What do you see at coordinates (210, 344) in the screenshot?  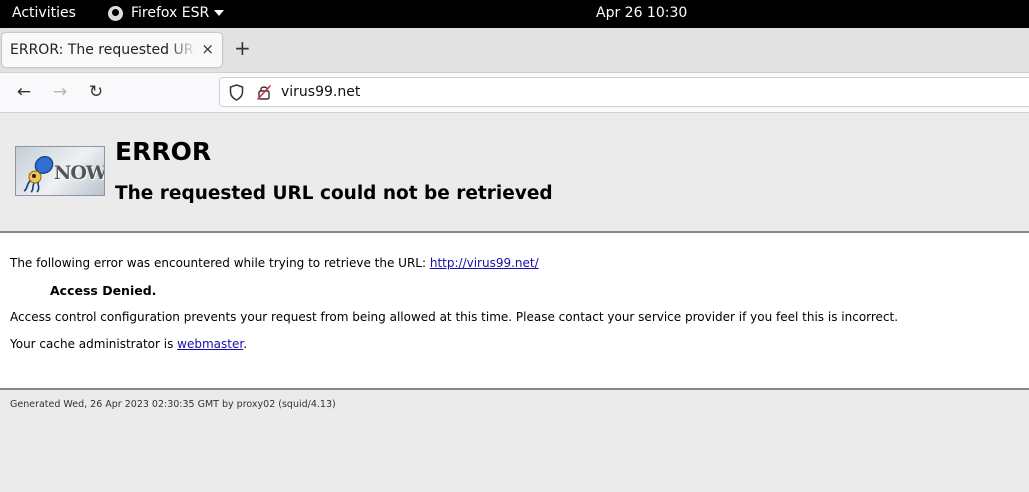 I see `webmaster-link: webmaster` at bounding box center [210, 344].